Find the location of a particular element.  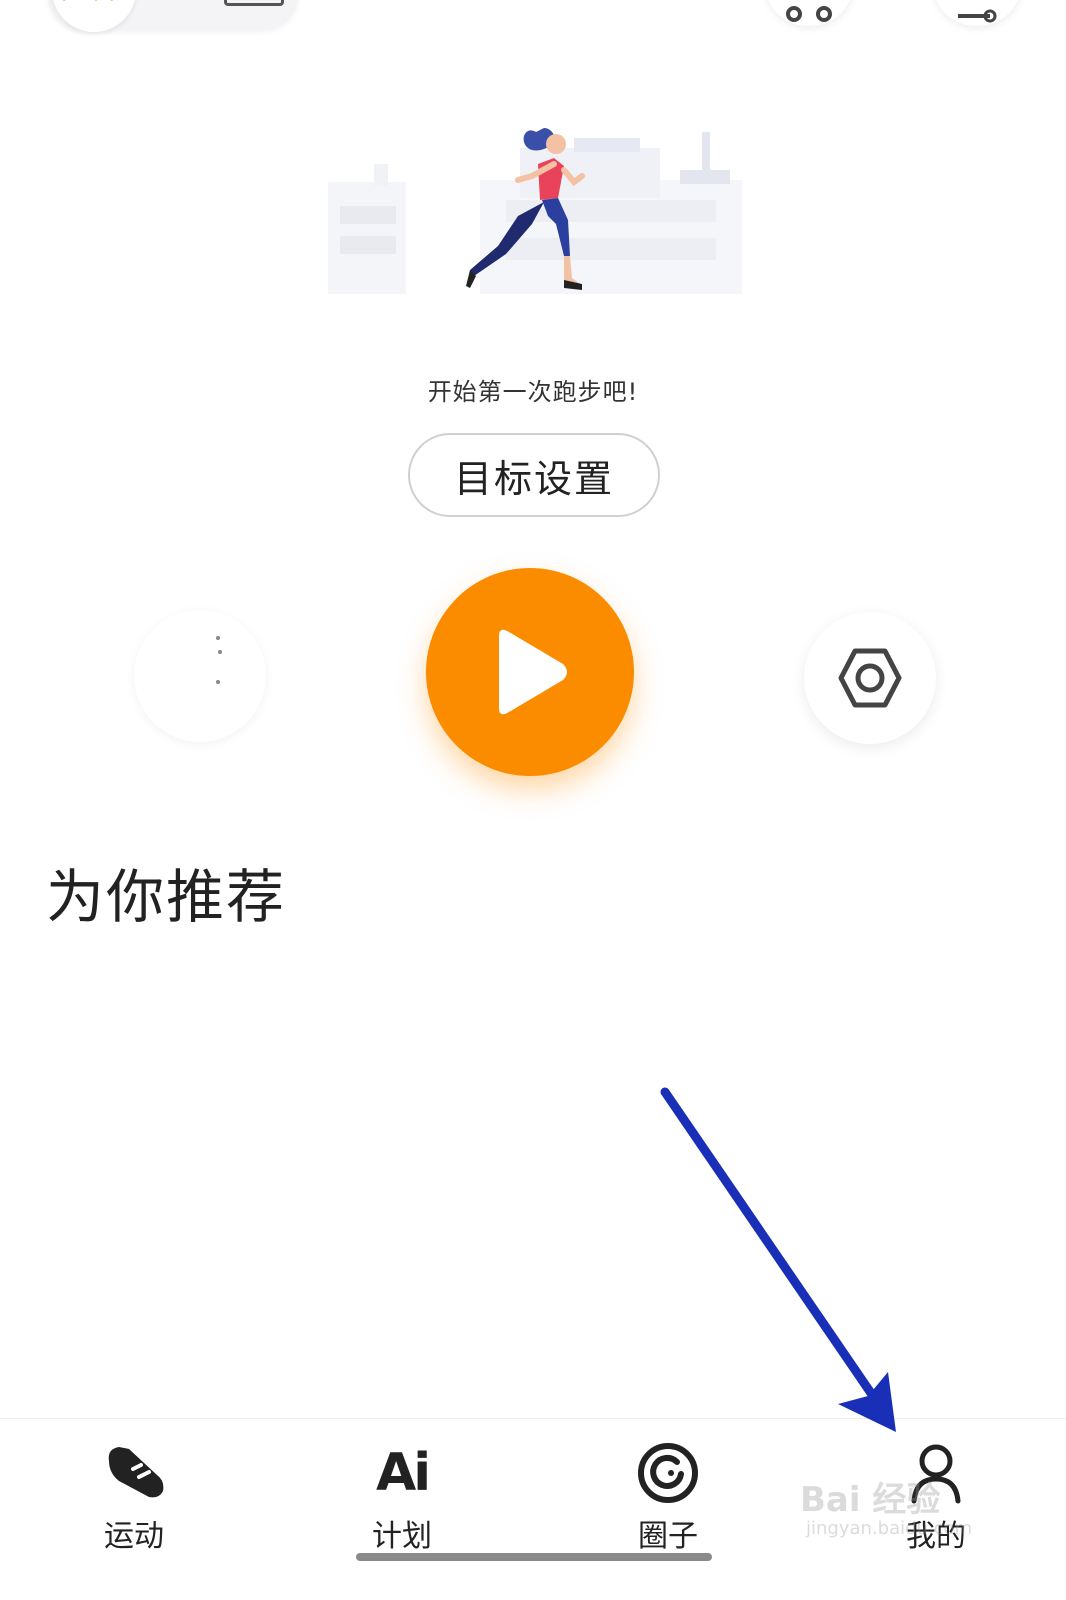

nav-item-sport: 运动 is located at coordinates (134, 1501).